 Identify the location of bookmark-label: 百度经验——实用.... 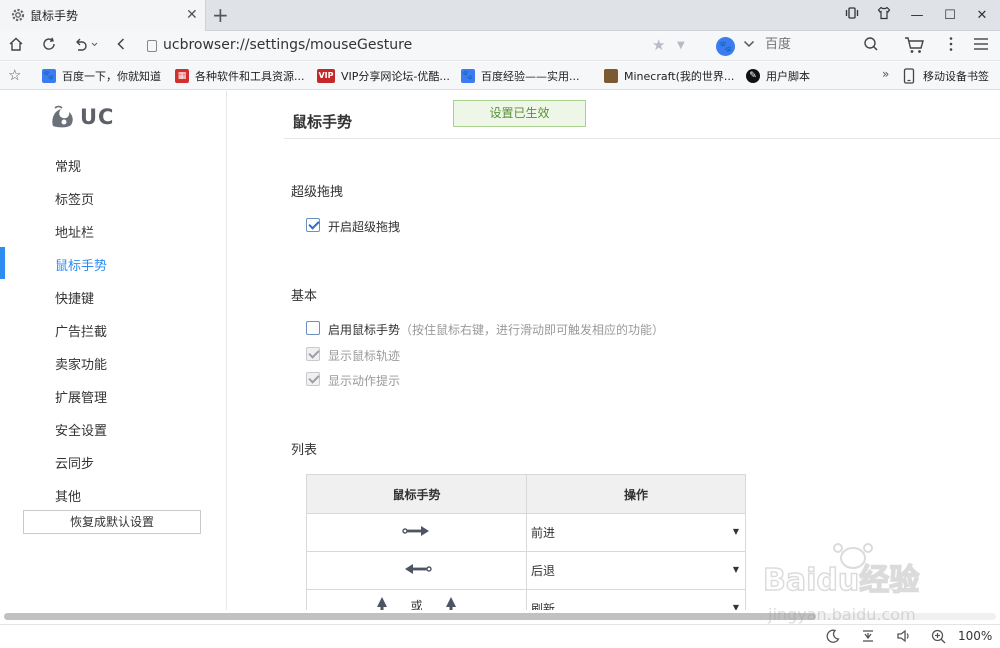
(530, 76).